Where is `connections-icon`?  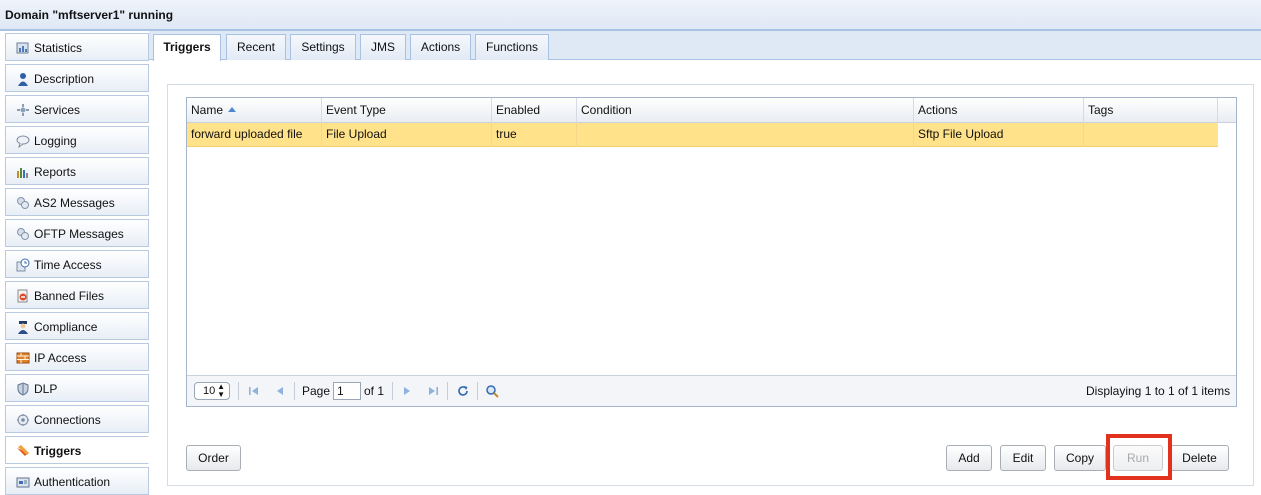 connections-icon is located at coordinates (23, 420).